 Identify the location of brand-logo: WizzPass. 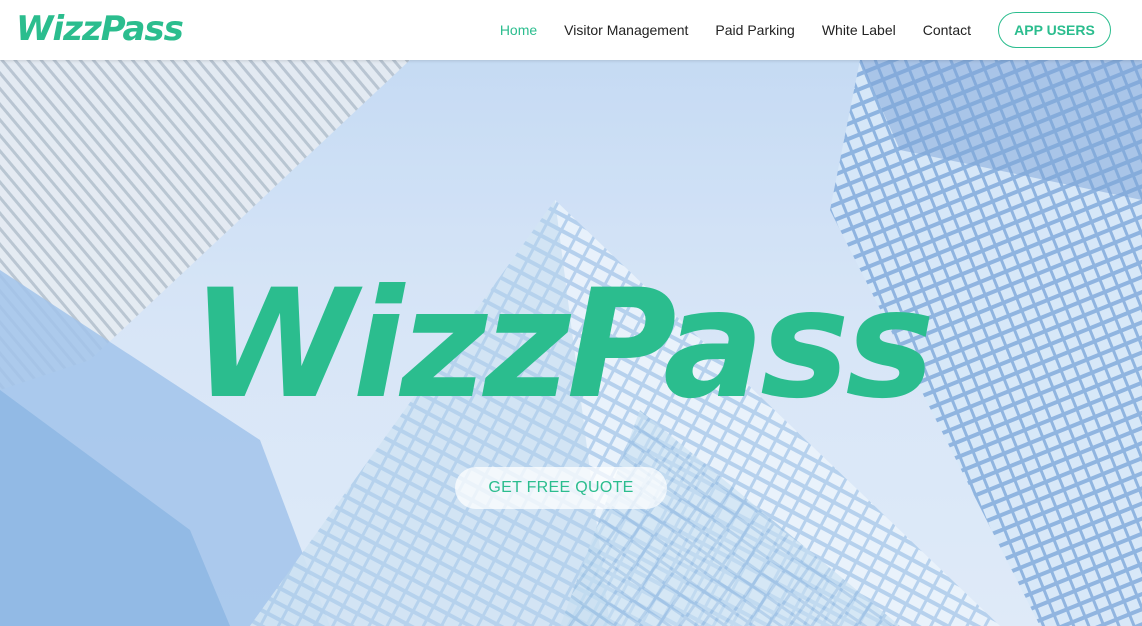
(100, 29).